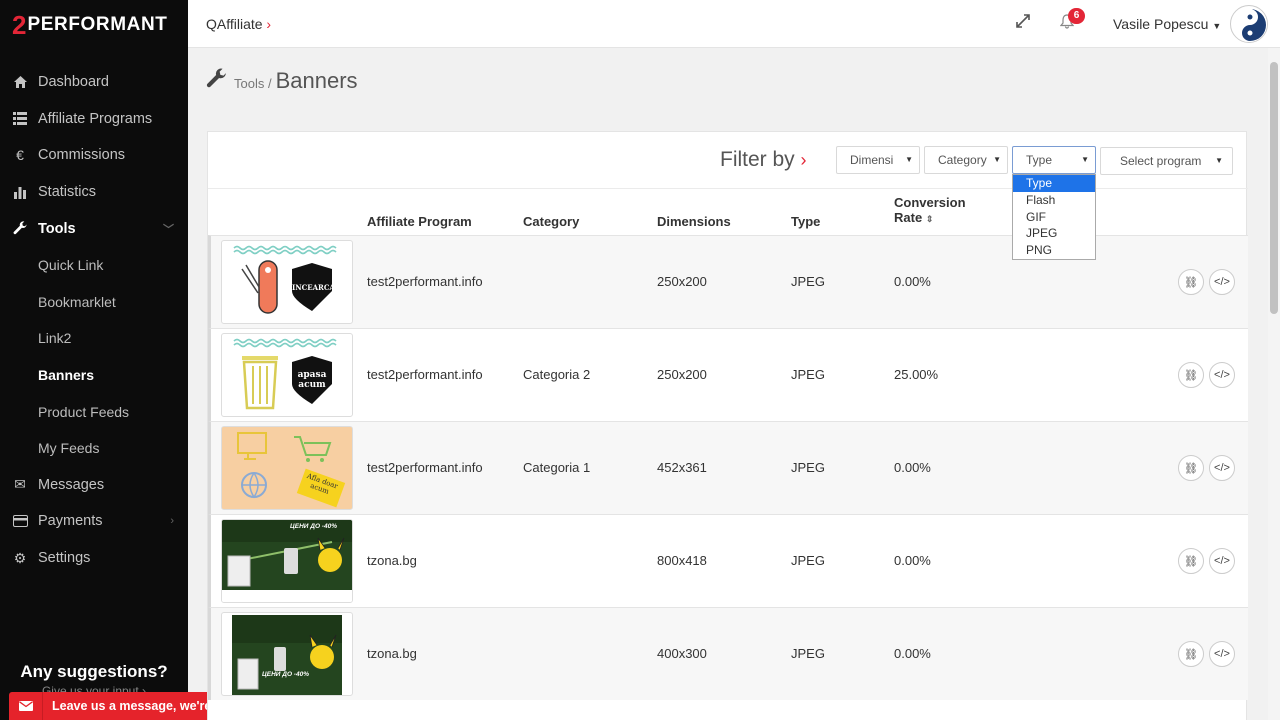  What do you see at coordinates (1161, 161) in the screenshot?
I see `program-select-placeholder: Select program` at bounding box center [1161, 161].